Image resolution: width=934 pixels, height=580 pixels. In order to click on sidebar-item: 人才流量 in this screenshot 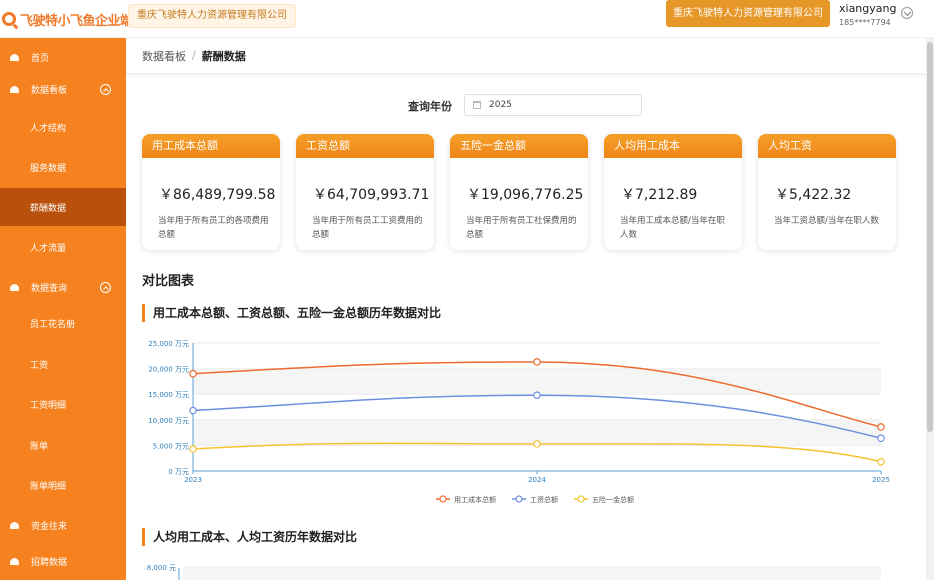, I will do `click(63, 247)`.